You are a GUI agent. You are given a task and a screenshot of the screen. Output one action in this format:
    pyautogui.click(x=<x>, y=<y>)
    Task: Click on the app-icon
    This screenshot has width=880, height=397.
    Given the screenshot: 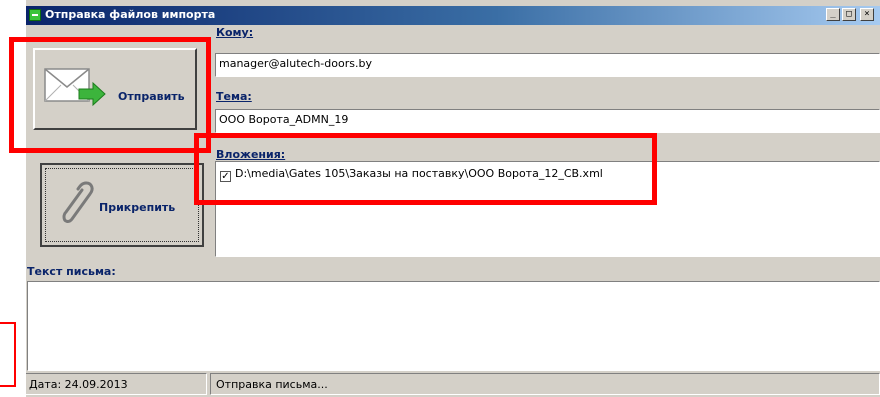 What is the action you would take?
    pyautogui.click(x=35, y=15)
    